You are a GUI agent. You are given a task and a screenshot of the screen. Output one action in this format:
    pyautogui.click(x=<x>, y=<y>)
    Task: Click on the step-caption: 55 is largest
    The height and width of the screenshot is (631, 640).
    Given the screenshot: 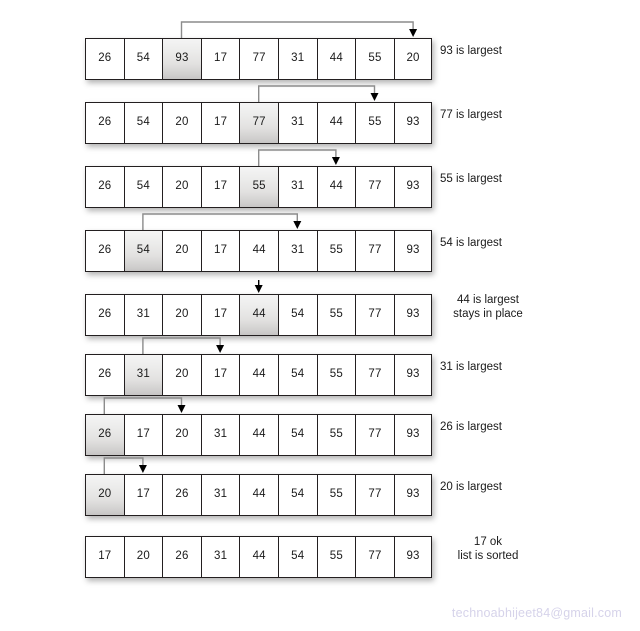 What is the action you would take?
    pyautogui.click(x=471, y=179)
    